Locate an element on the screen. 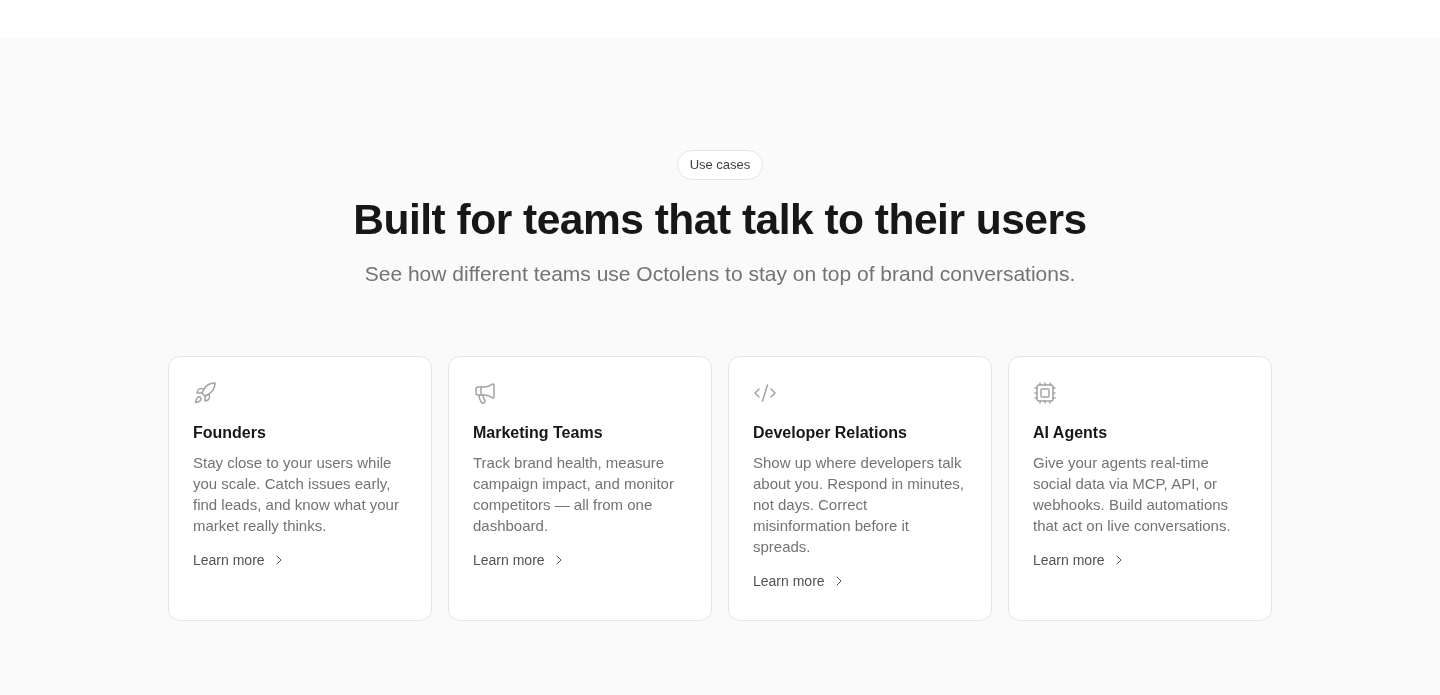  chip-icon is located at coordinates (1045, 393).